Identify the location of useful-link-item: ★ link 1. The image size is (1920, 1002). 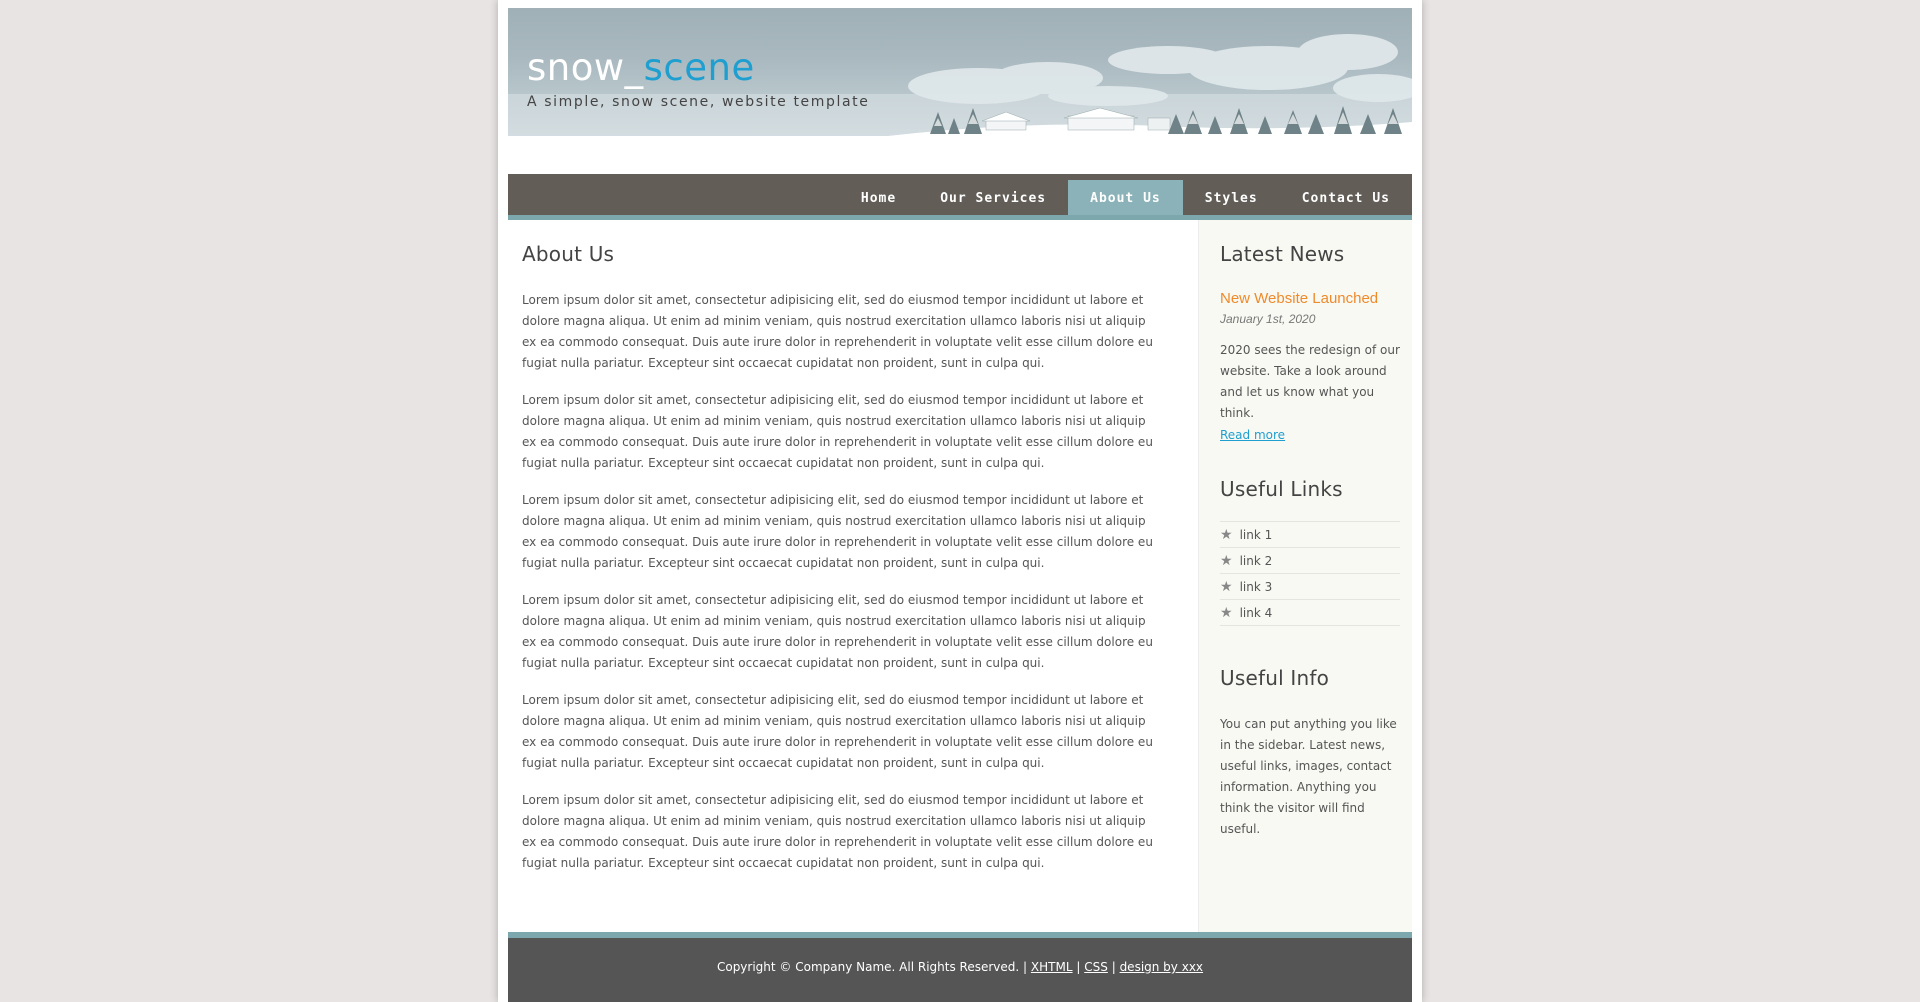
(1310, 535).